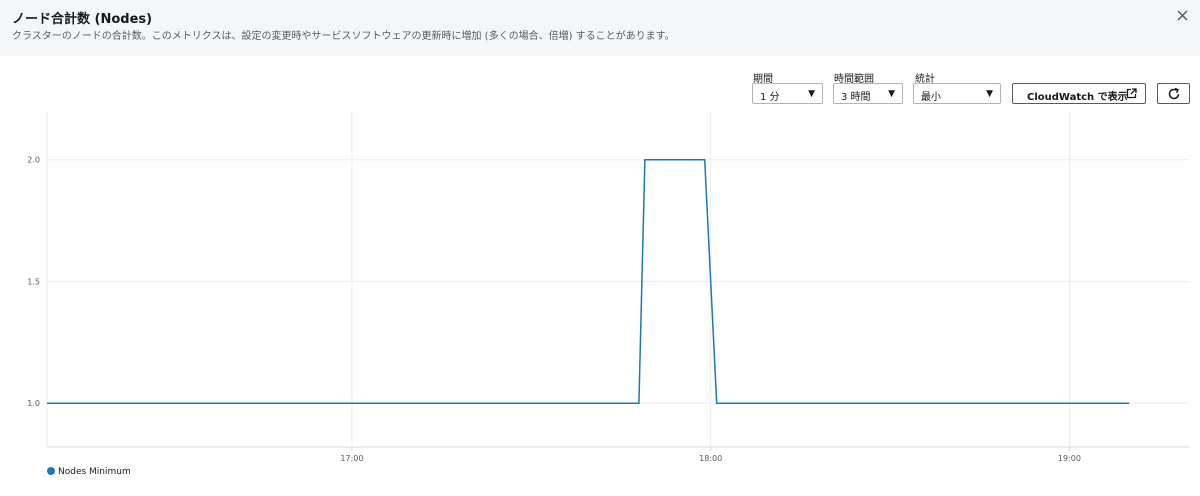 The image size is (1200, 496). What do you see at coordinates (787, 93) in the screenshot?
I see `period-select: 1 分 ▼` at bounding box center [787, 93].